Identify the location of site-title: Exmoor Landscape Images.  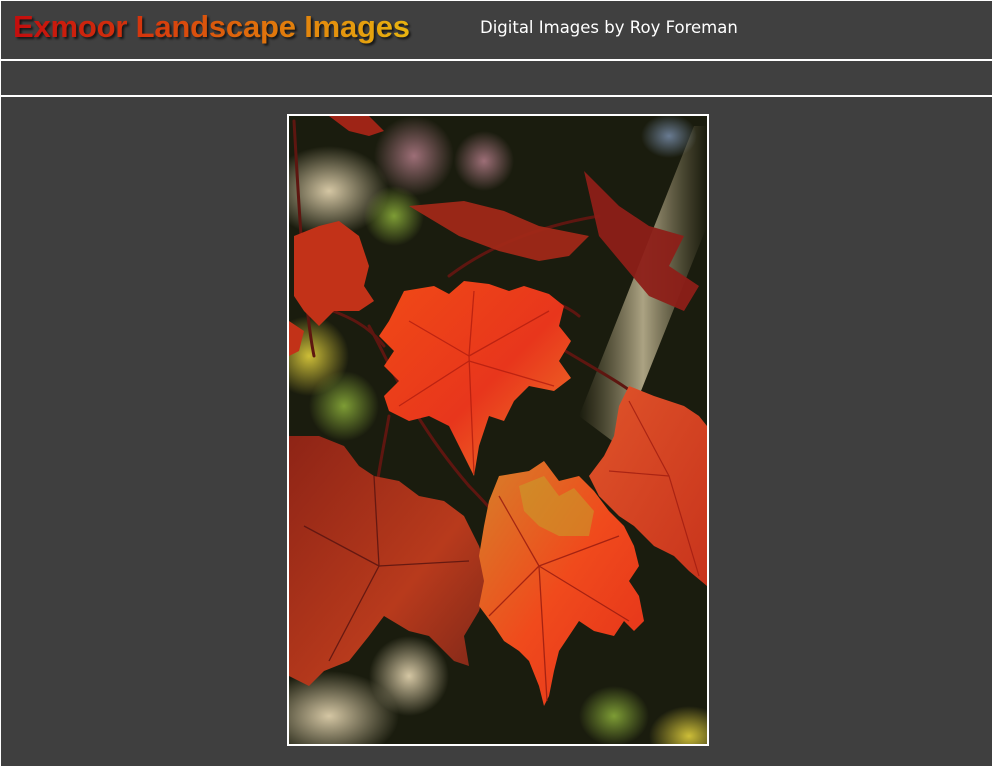
(211, 26).